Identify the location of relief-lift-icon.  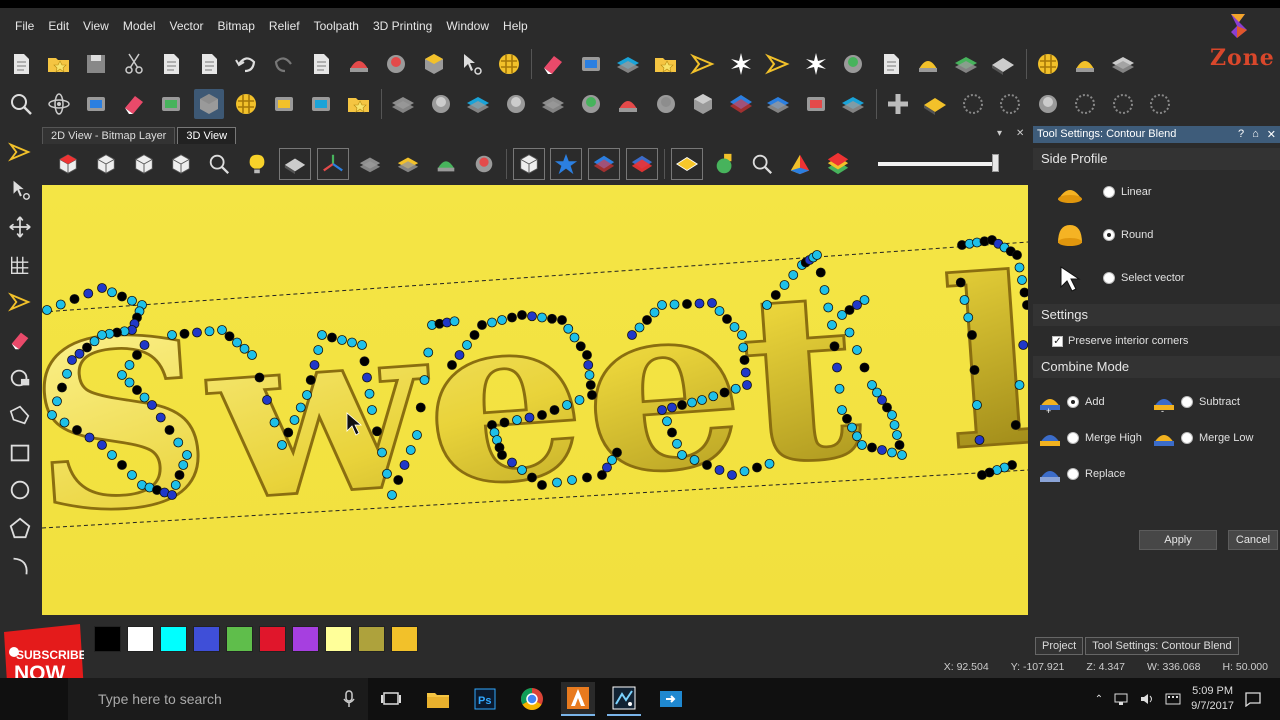
(516, 104).